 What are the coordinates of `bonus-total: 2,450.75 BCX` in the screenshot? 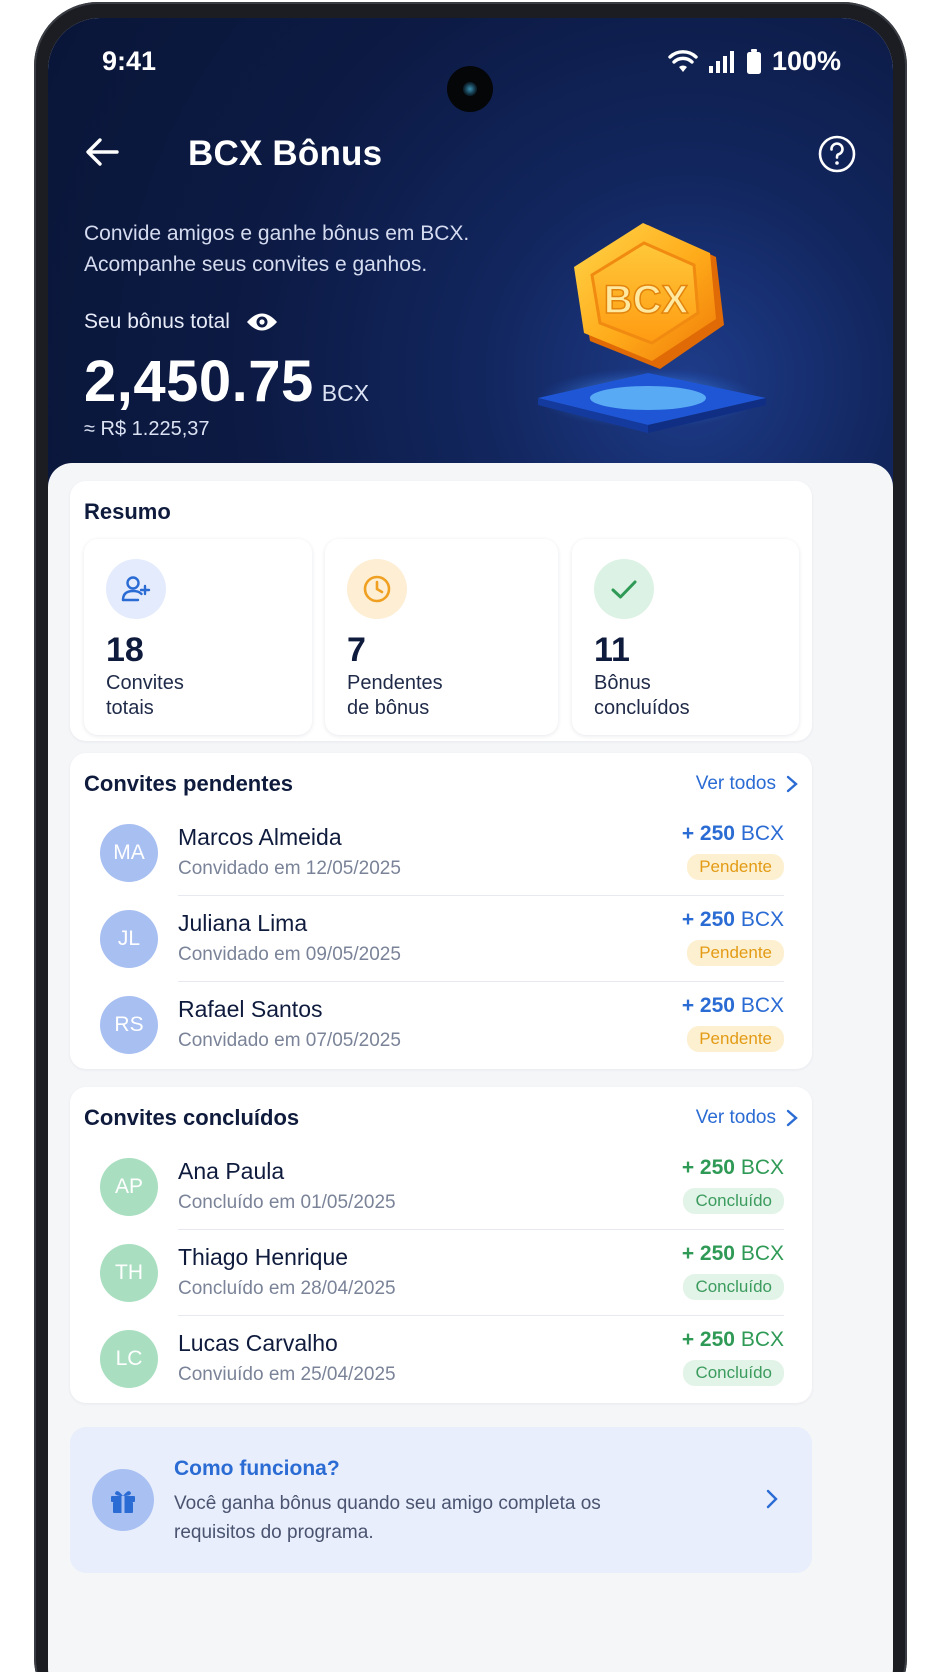 It's located at (226, 381).